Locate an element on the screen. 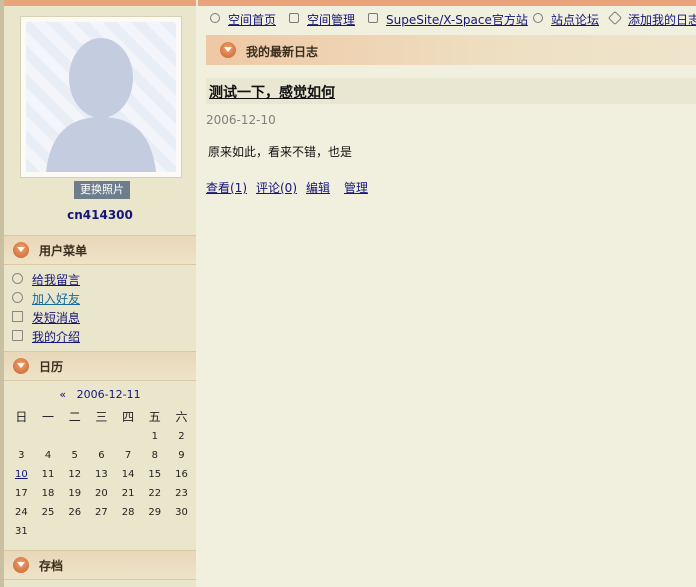  user-menu-header: 用户菜单 is located at coordinates (100, 250).